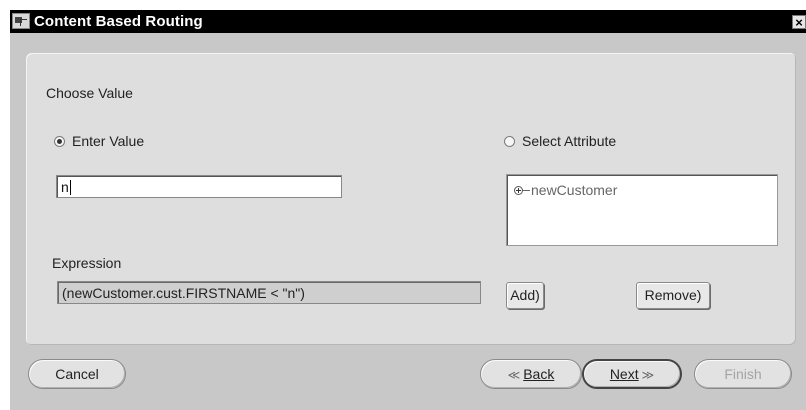 The height and width of the screenshot is (410, 806). What do you see at coordinates (743, 374) in the screenshot?
I see `finish-button: Finish` at bounding box center [743, 374].